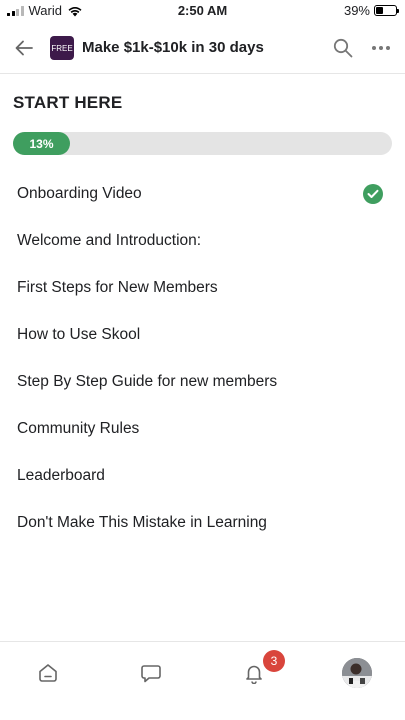 This screenshot has width=405, height=720. I want to click on page-title: Make $1k-$10k in 30 days, so click(173, 47).